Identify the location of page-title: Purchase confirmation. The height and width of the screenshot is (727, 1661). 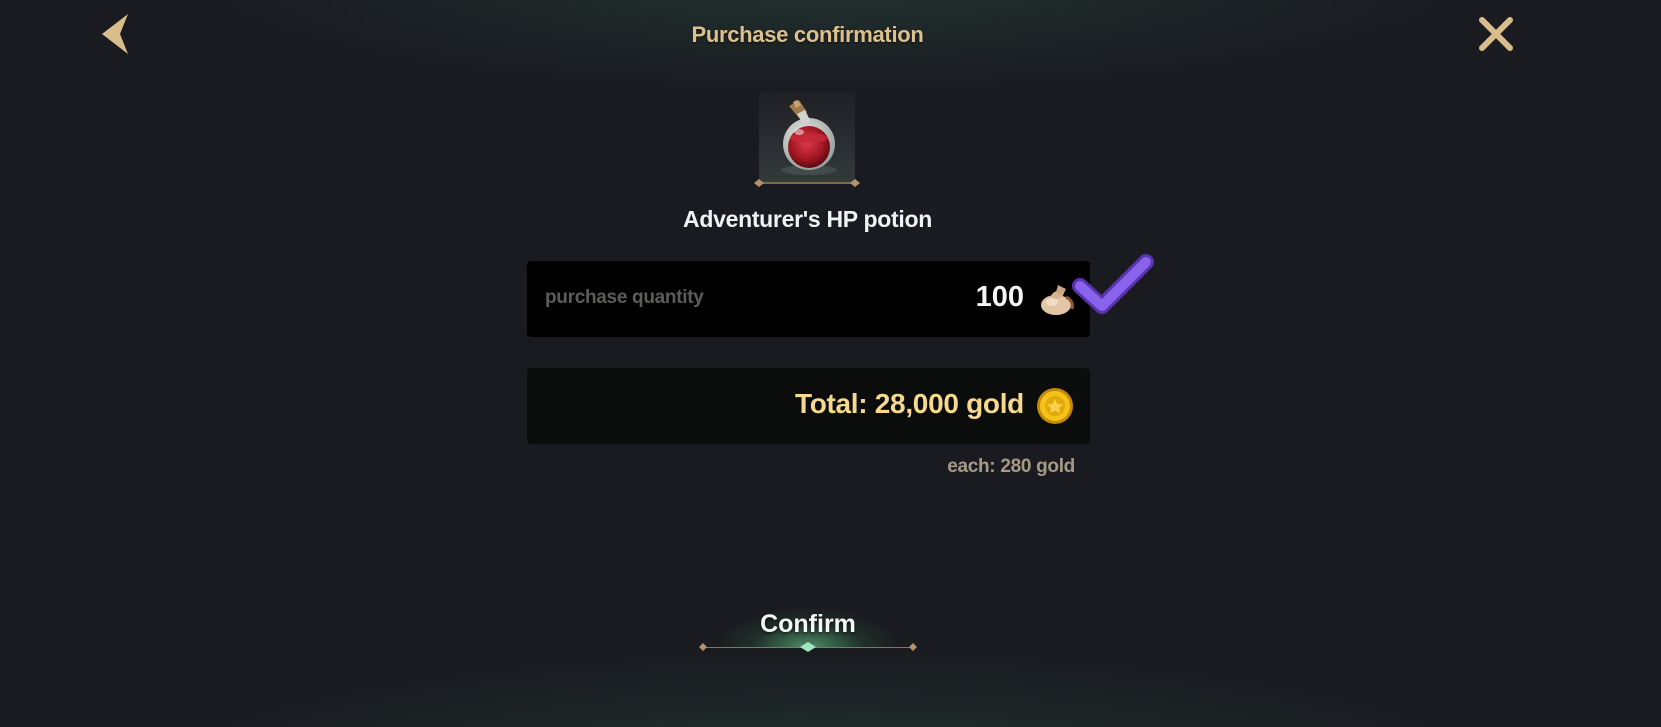
(807, 34).